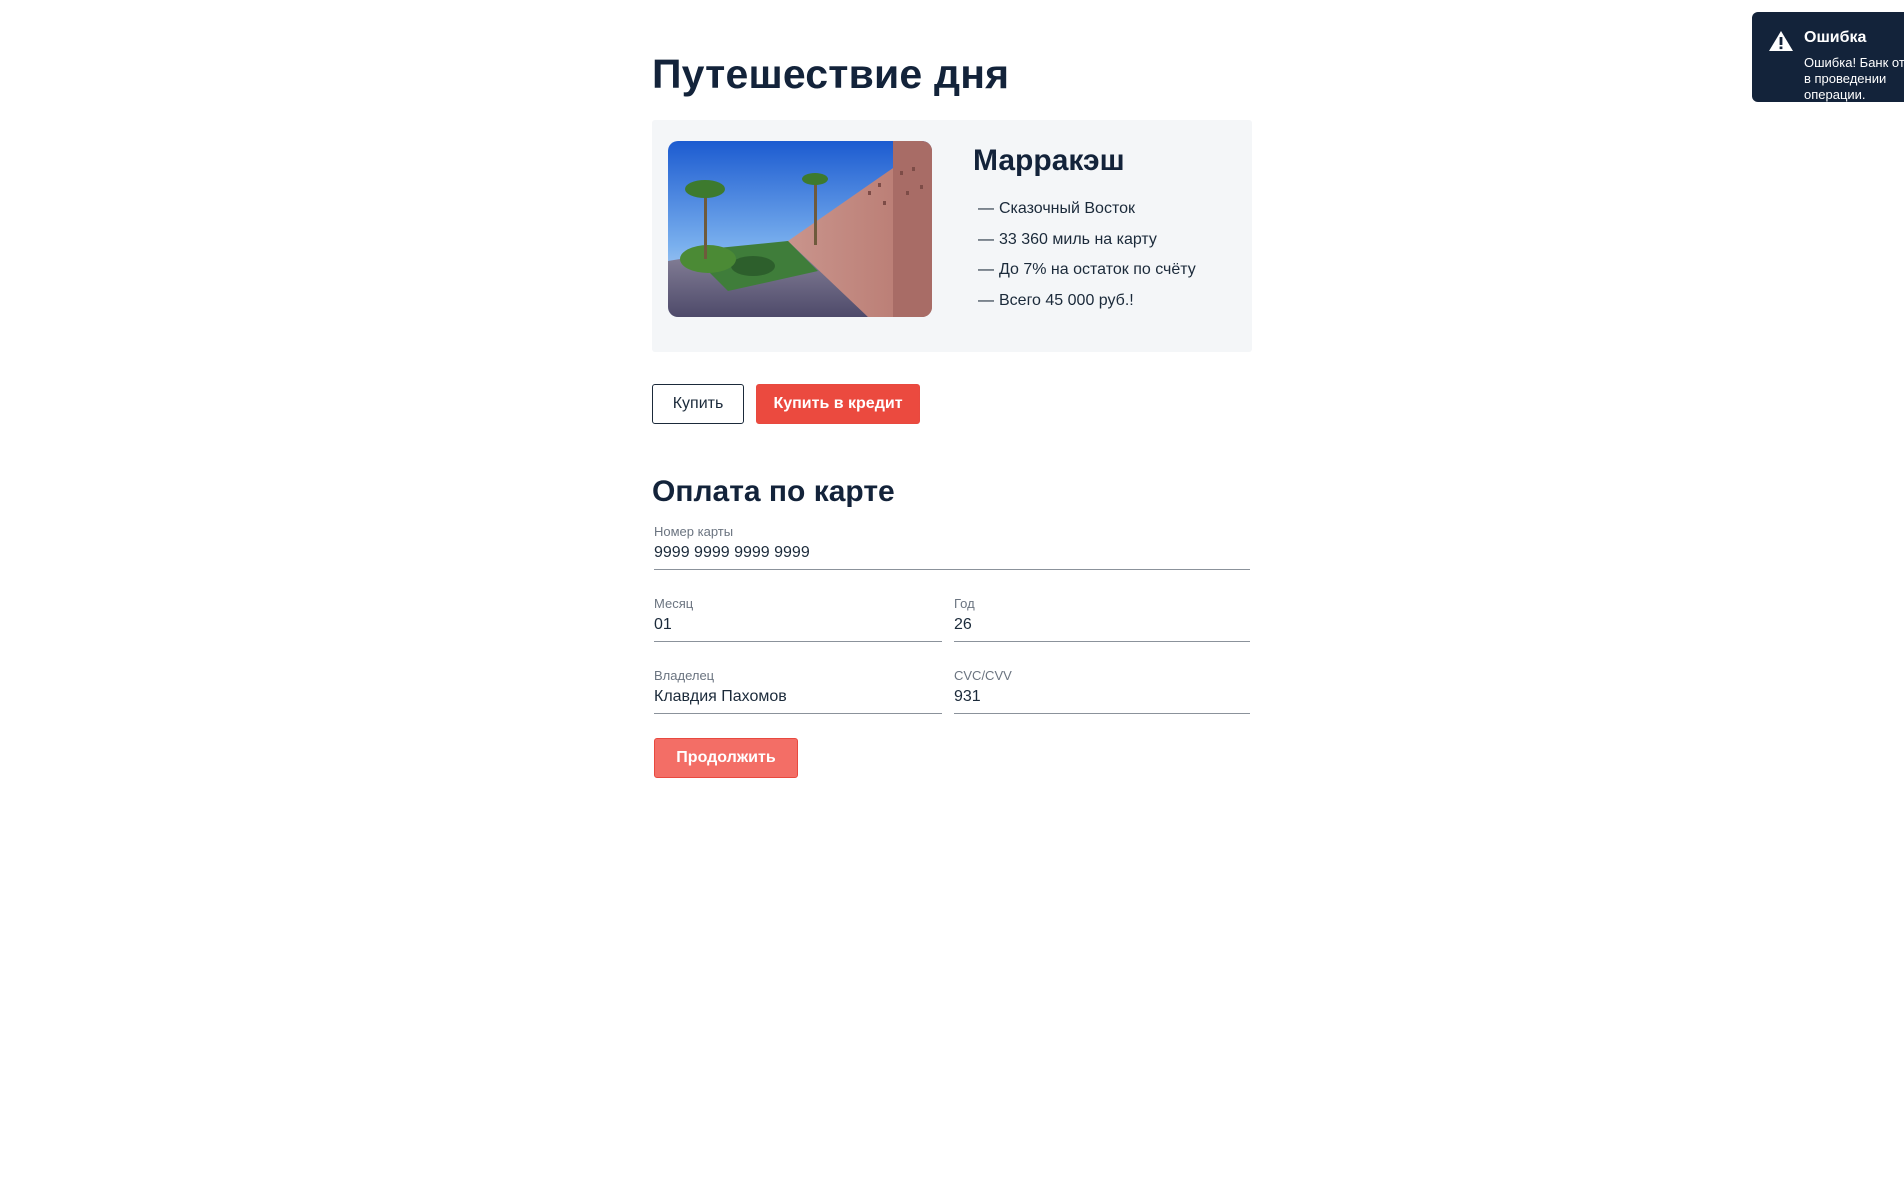 Image resolution: width=1904 pixels, height=1185 pixels. Describe the element at coordinates (952, 546) in the screenshot. I see `card-number-field: Номер карты 9999 9999 9999 9999` at that location.